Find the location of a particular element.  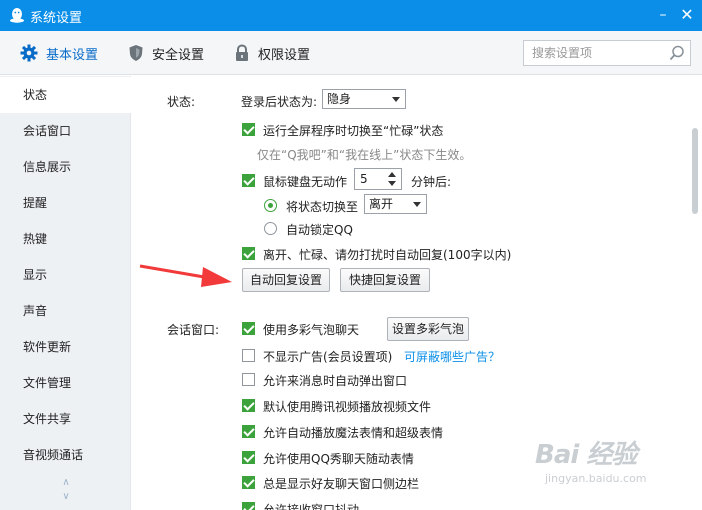

auto-popup-checkbox is located at coordinates (248, 379).